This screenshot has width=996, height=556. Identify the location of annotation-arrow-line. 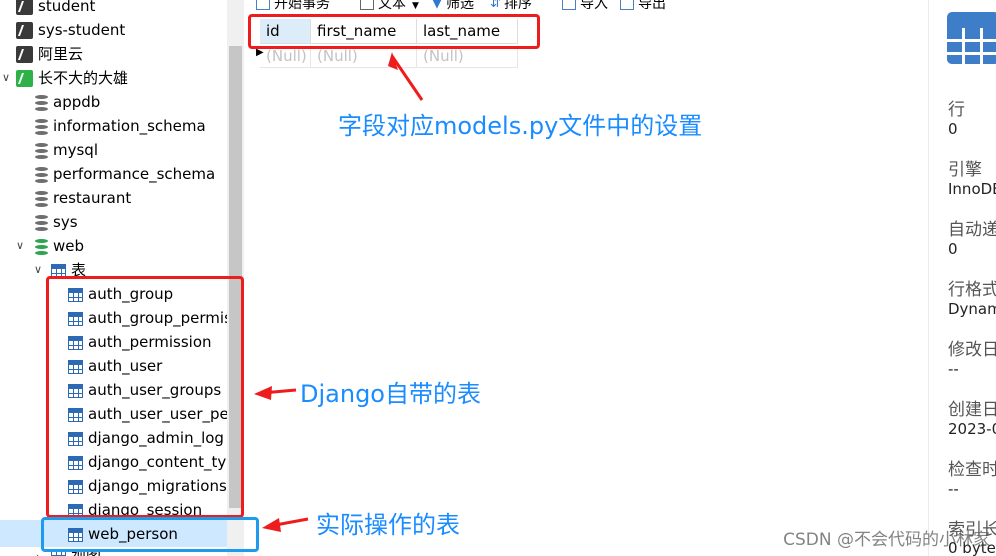
(407, 78).